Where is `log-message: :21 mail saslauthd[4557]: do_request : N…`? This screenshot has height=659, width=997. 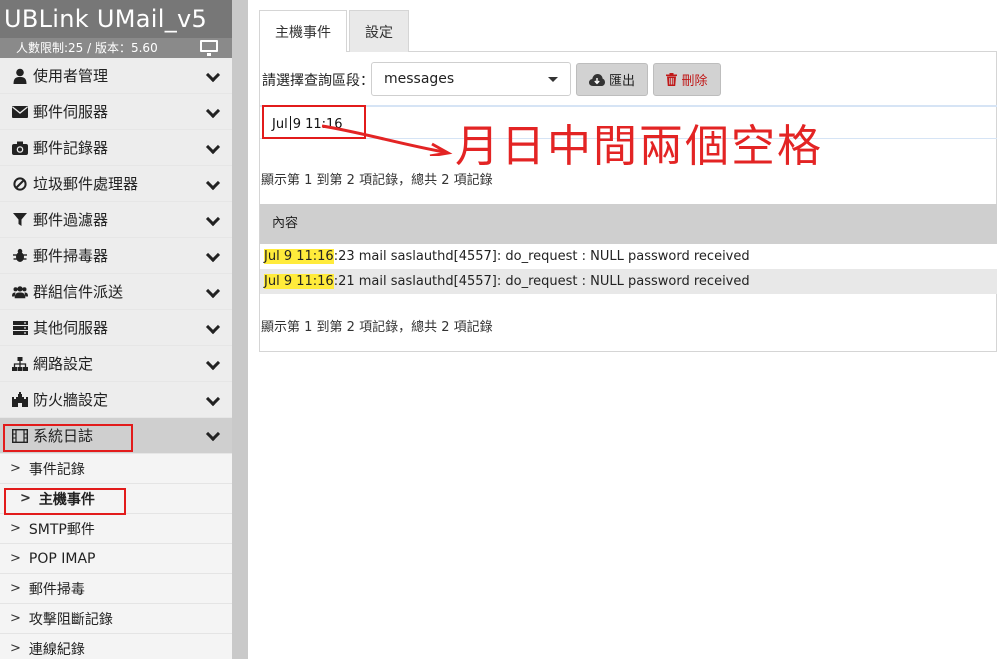
log-message: :21 mail saslauthd[4557]: do_request : N… is located at coordinates (541, 281).